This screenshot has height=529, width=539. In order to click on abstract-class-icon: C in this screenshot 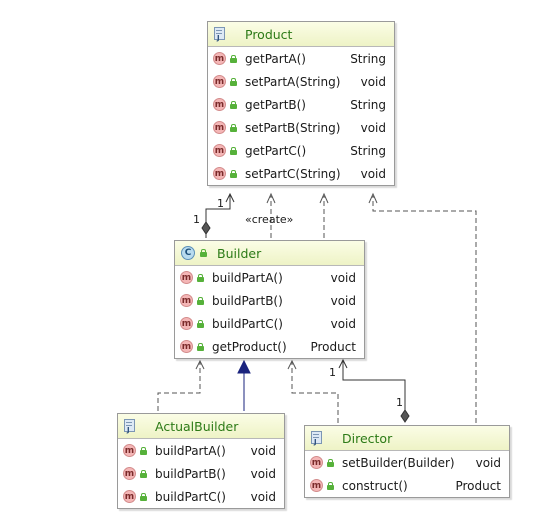, I will do `click(188, 253)`.